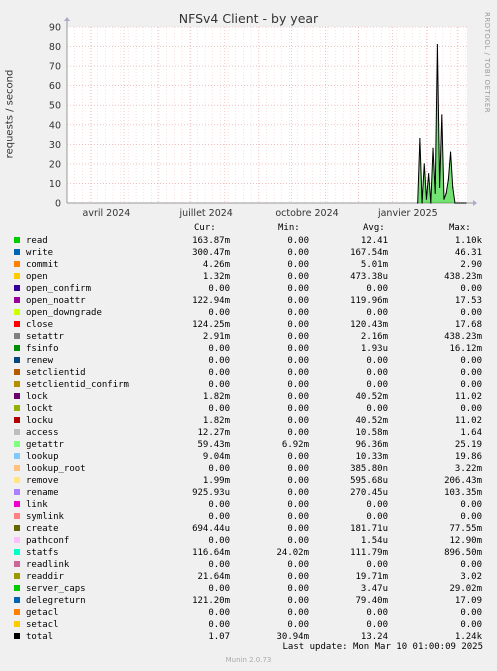 This screenshot has height=671, width=497. Describe the element at coordinates (371, 445) in the screenshot. I see `legend-avg-value: 96.36m` at that location.